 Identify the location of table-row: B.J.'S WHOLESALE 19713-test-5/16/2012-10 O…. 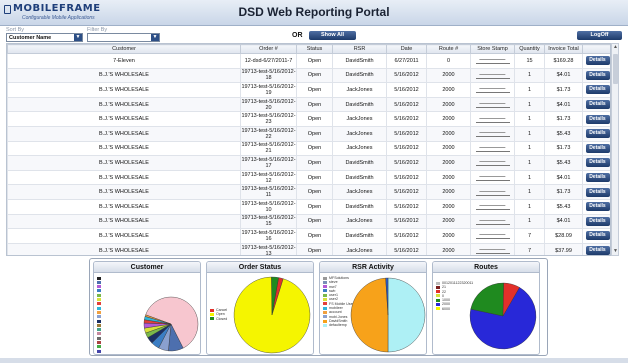
(308, 206).